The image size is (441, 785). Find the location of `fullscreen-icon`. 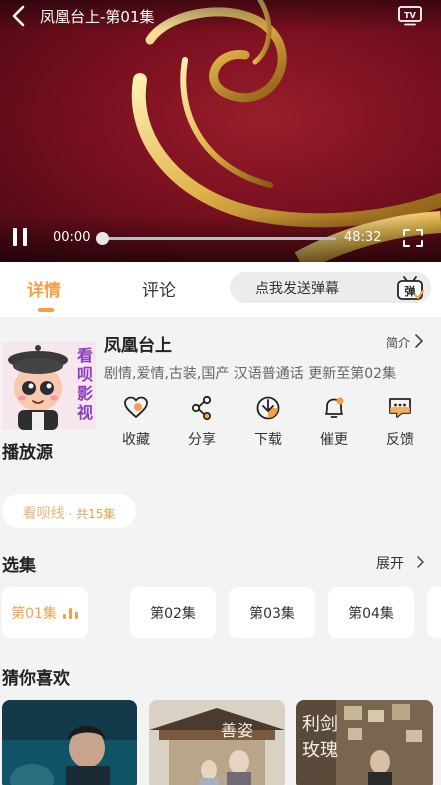

fullscreen-icon is located at coordinates (413, 238).